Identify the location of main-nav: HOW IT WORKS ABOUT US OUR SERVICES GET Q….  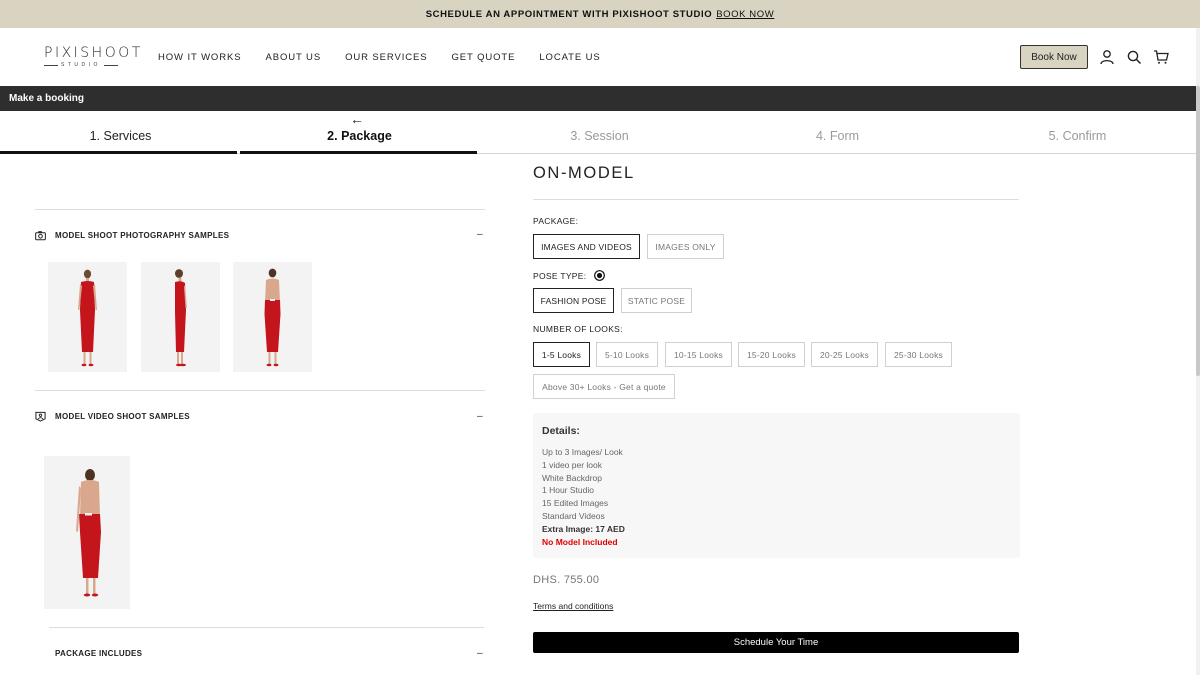
(391, 57).